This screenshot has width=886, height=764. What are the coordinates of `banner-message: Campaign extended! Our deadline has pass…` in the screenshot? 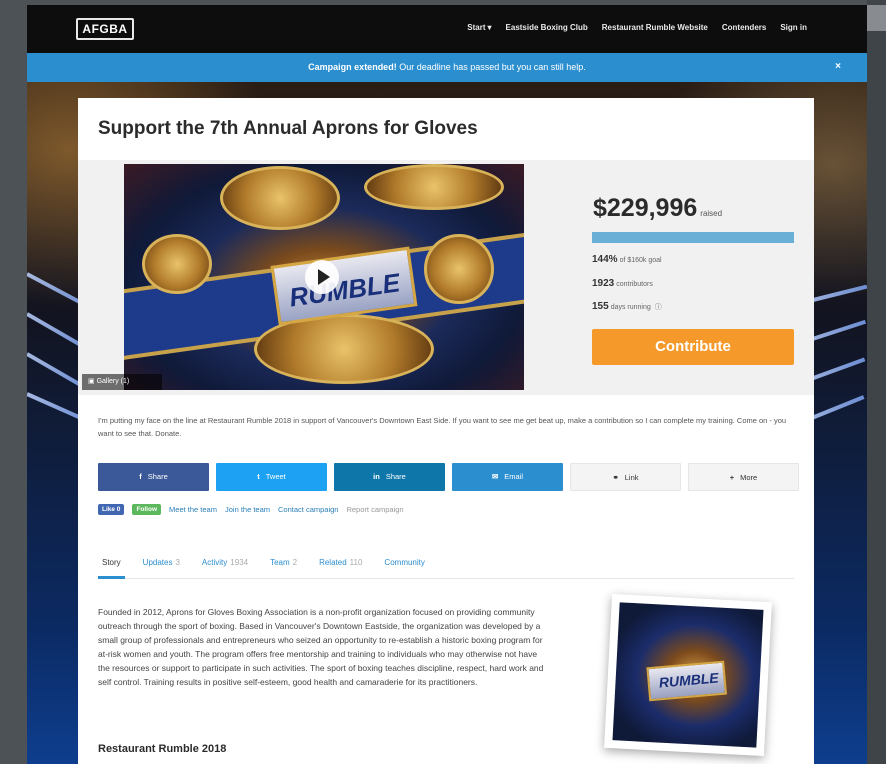 It's located at (447, 67).